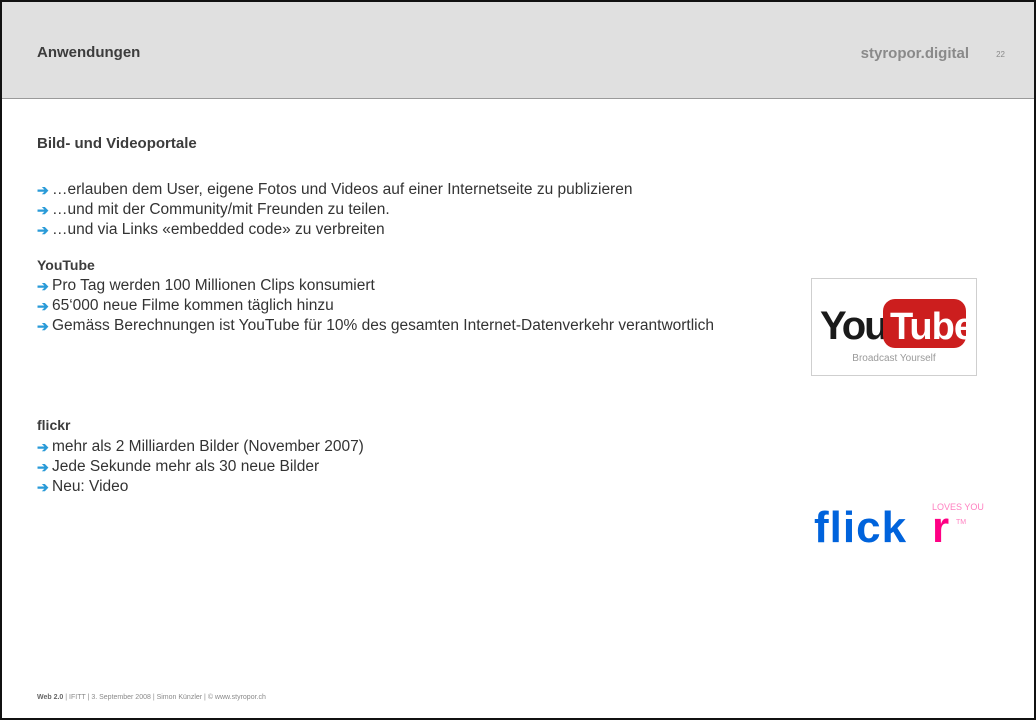  I want to click on page-number: 22, so click(1000, 54).